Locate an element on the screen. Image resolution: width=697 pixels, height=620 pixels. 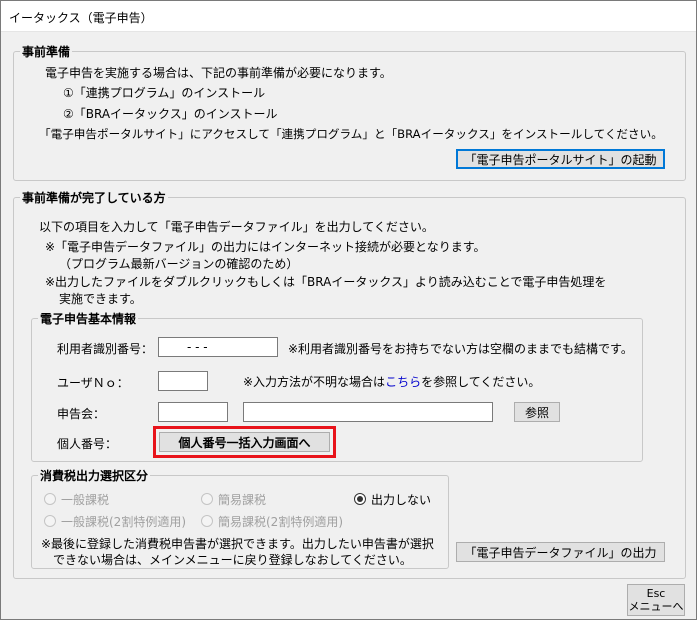
userid-input: - - - is located at coordinates (218, 347).